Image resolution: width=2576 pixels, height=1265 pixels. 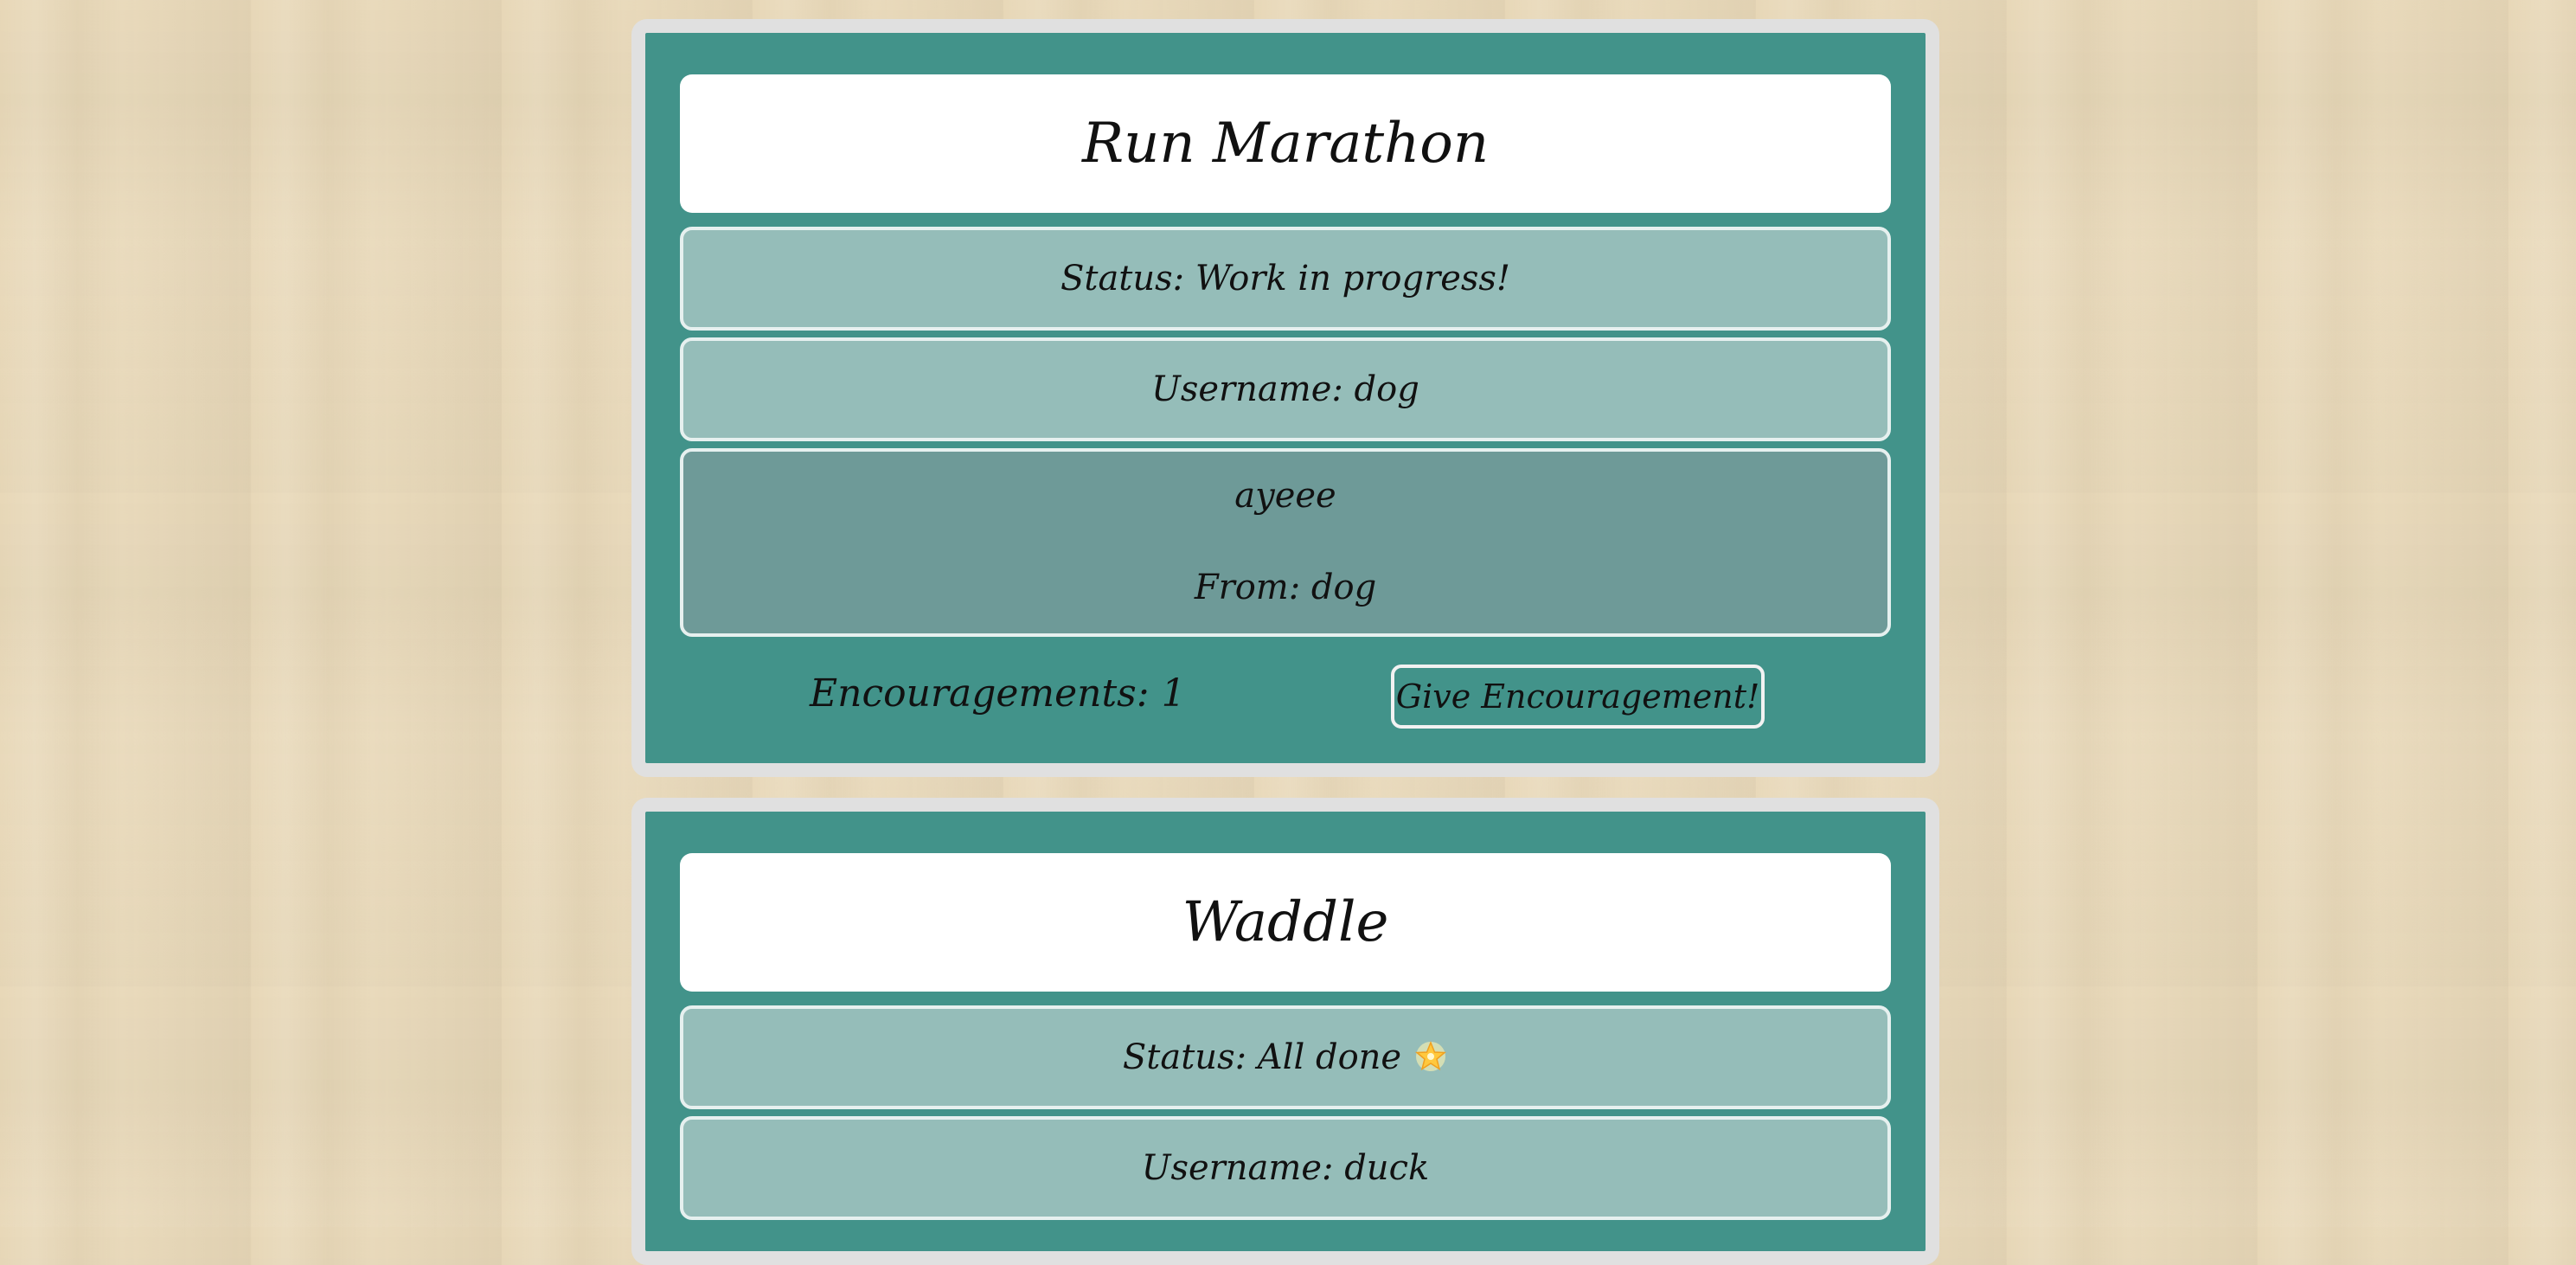 I want to click on username-box: Username: dog, so click(x=1285, y=389).